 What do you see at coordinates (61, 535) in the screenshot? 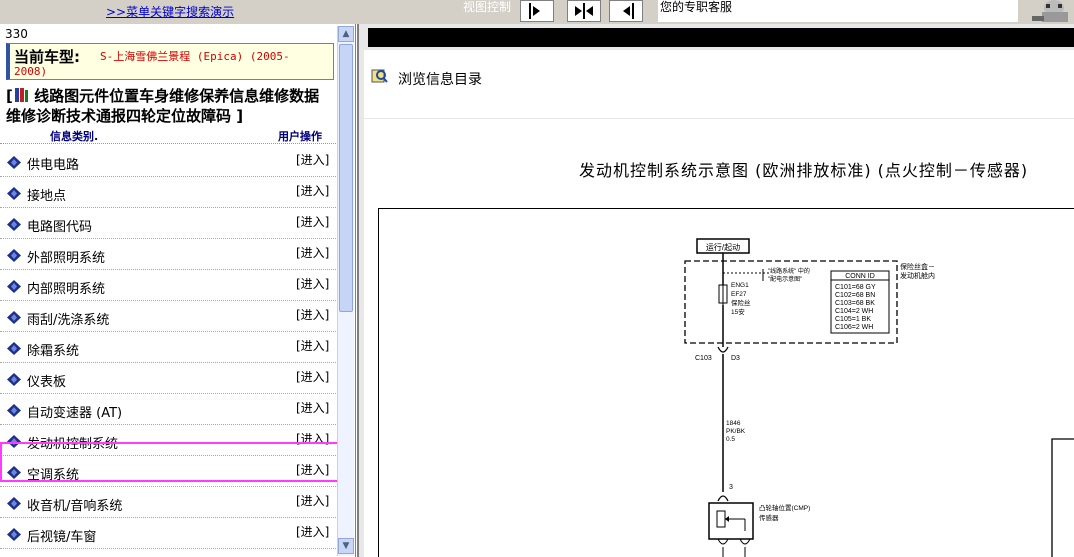
I see `list-item-label: 后视镜/车窗` at bounding box center [61, 535].